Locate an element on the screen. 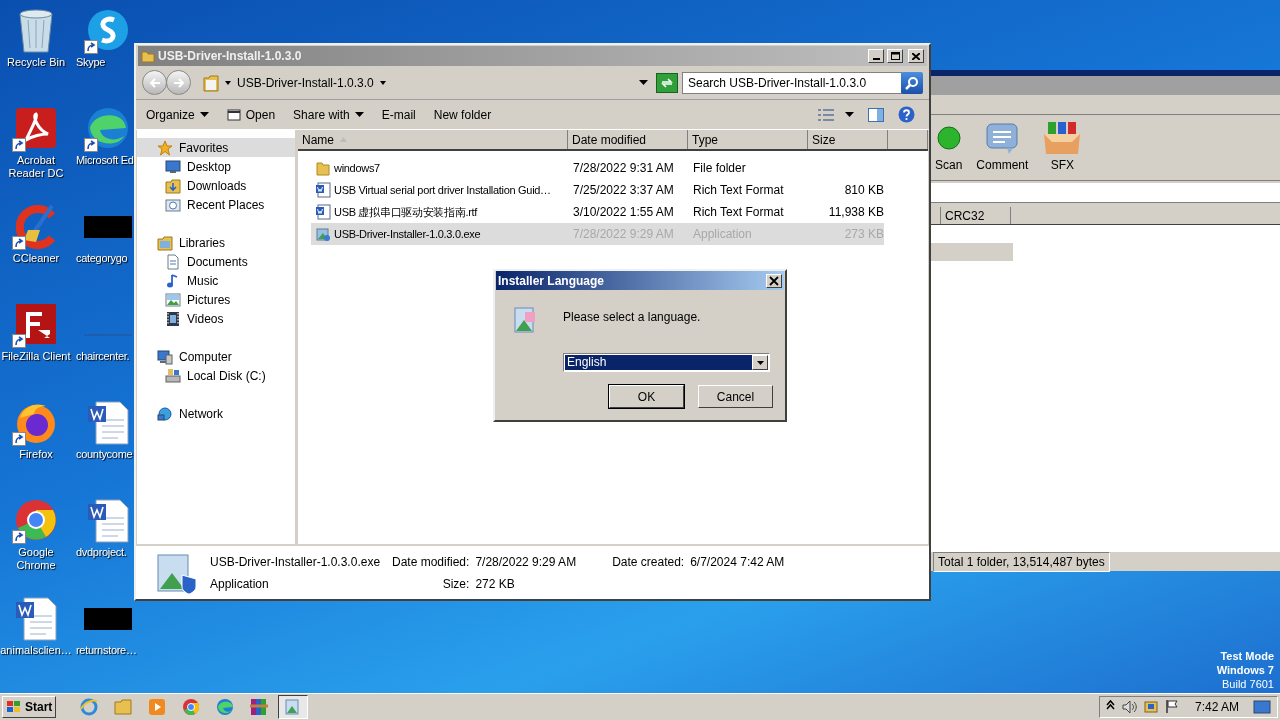 The width and height of the screenshot is (1280, 720). icon-label: Firefox is located at coordinates (36, 454).